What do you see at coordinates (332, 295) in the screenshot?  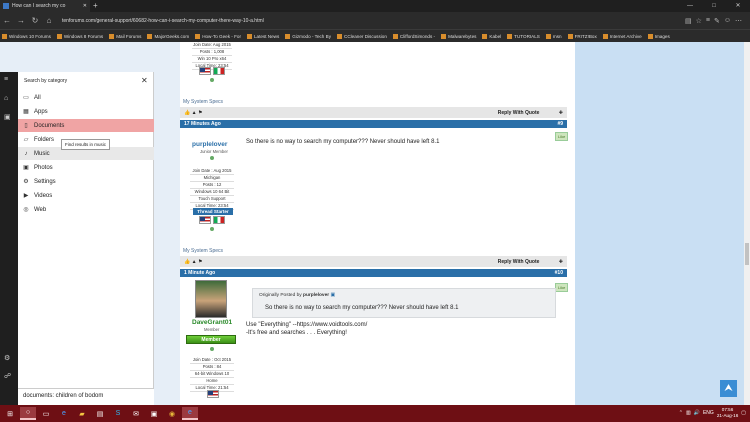 I see `view-post-icon: ▣` at bounding box center [332, 295].